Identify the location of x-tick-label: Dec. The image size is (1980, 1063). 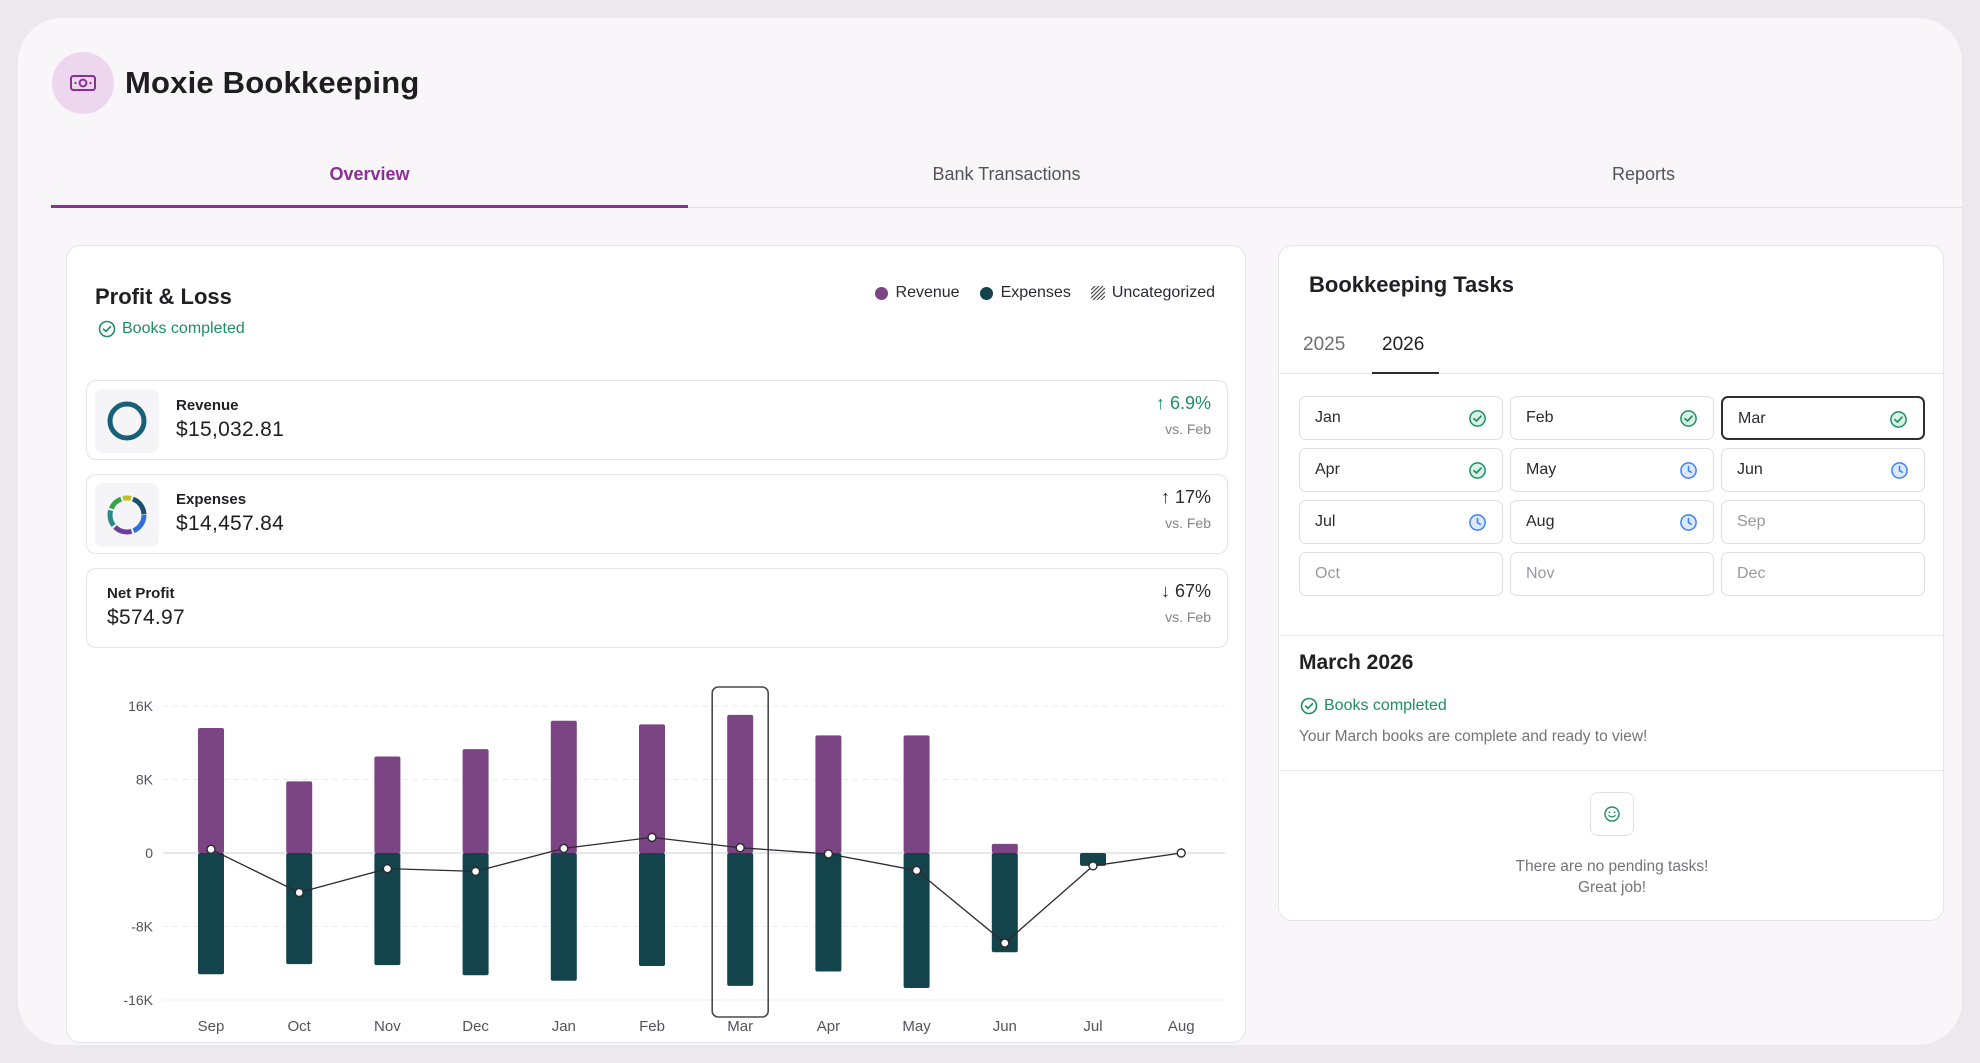
(475, 1026).